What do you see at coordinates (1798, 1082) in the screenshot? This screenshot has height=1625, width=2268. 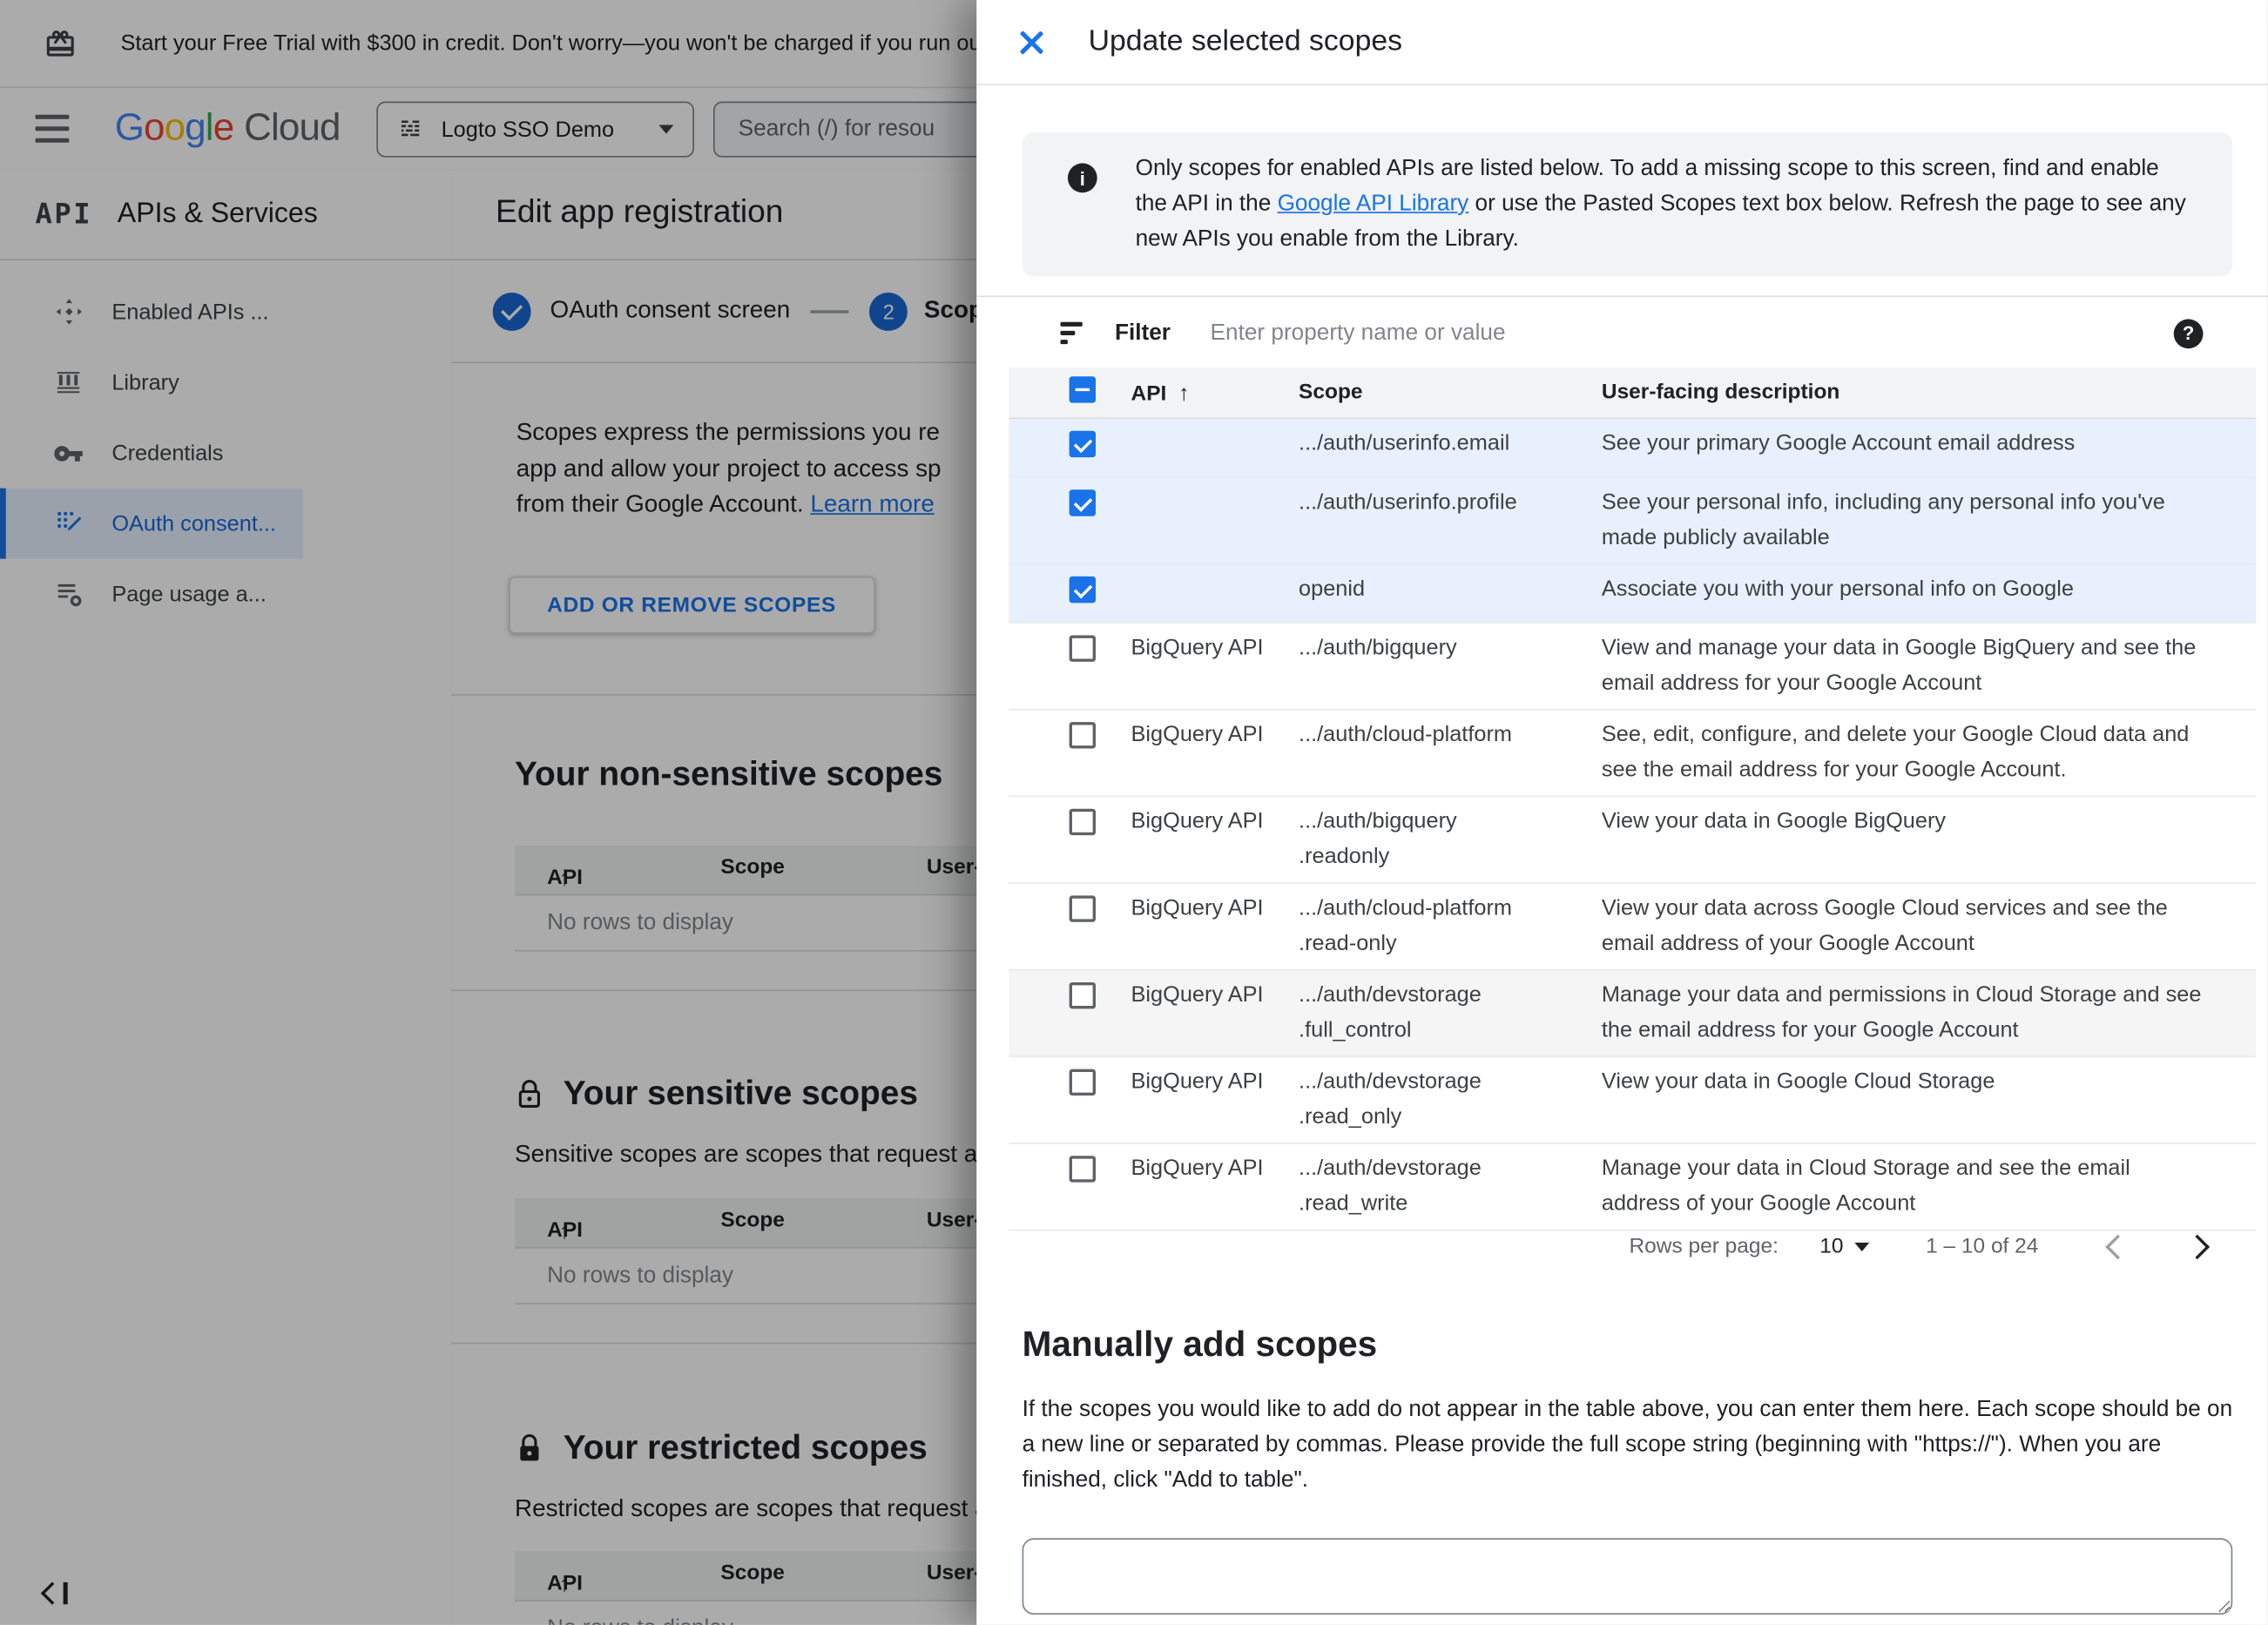 I see `description-cell: View your data in Google Cloud Storage` at bounding box center [1798, 1082].